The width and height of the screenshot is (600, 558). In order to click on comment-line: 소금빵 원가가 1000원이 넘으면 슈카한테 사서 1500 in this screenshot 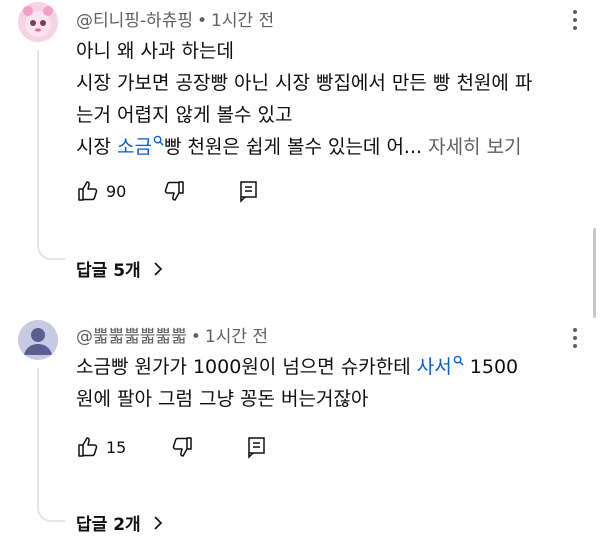, I will do `click(297, 366)`.